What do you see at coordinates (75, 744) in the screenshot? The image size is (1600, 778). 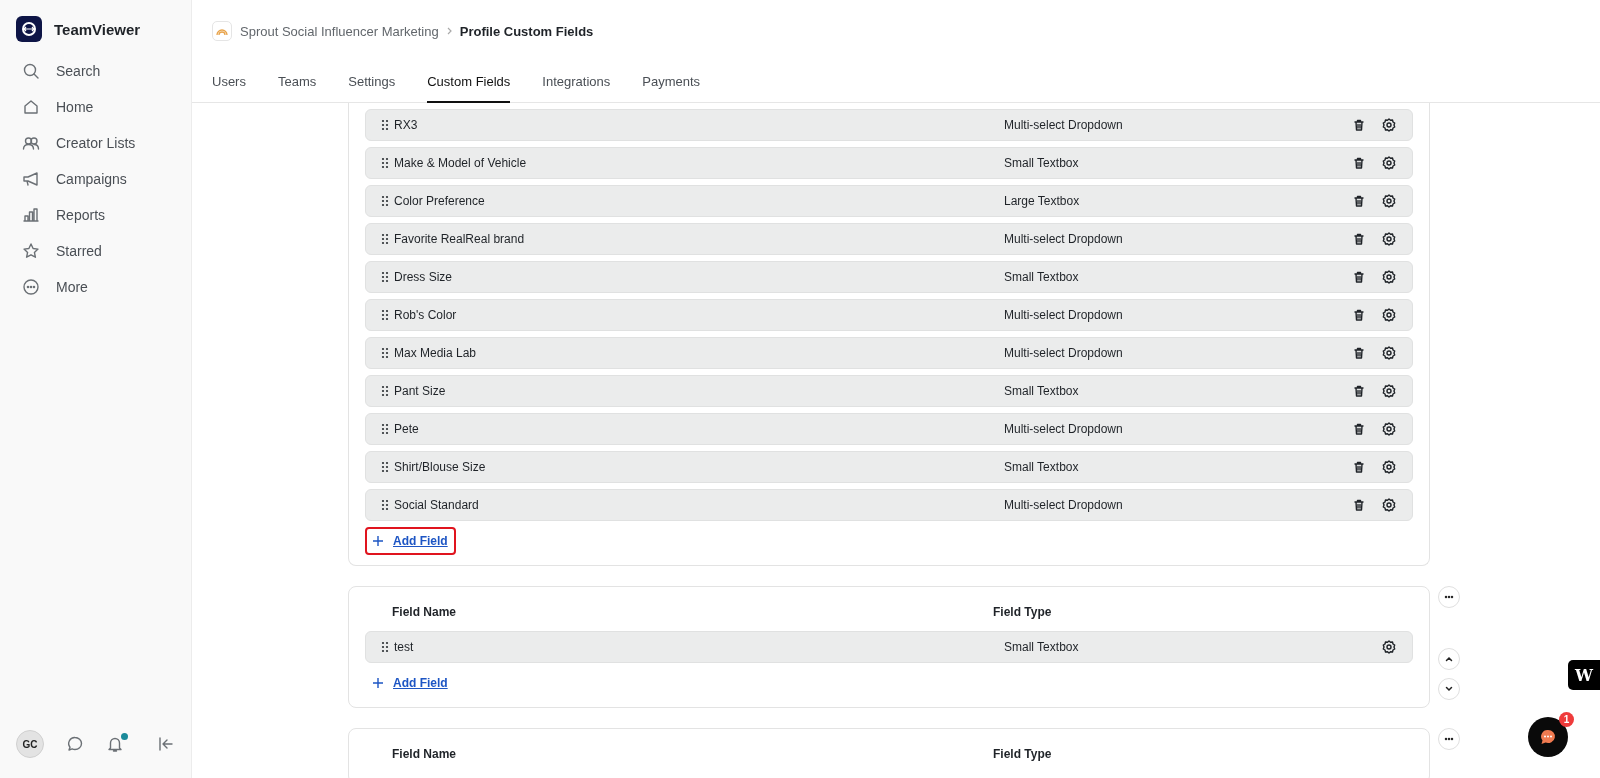 I see `chat-icon` at bounding box center [75, 744].